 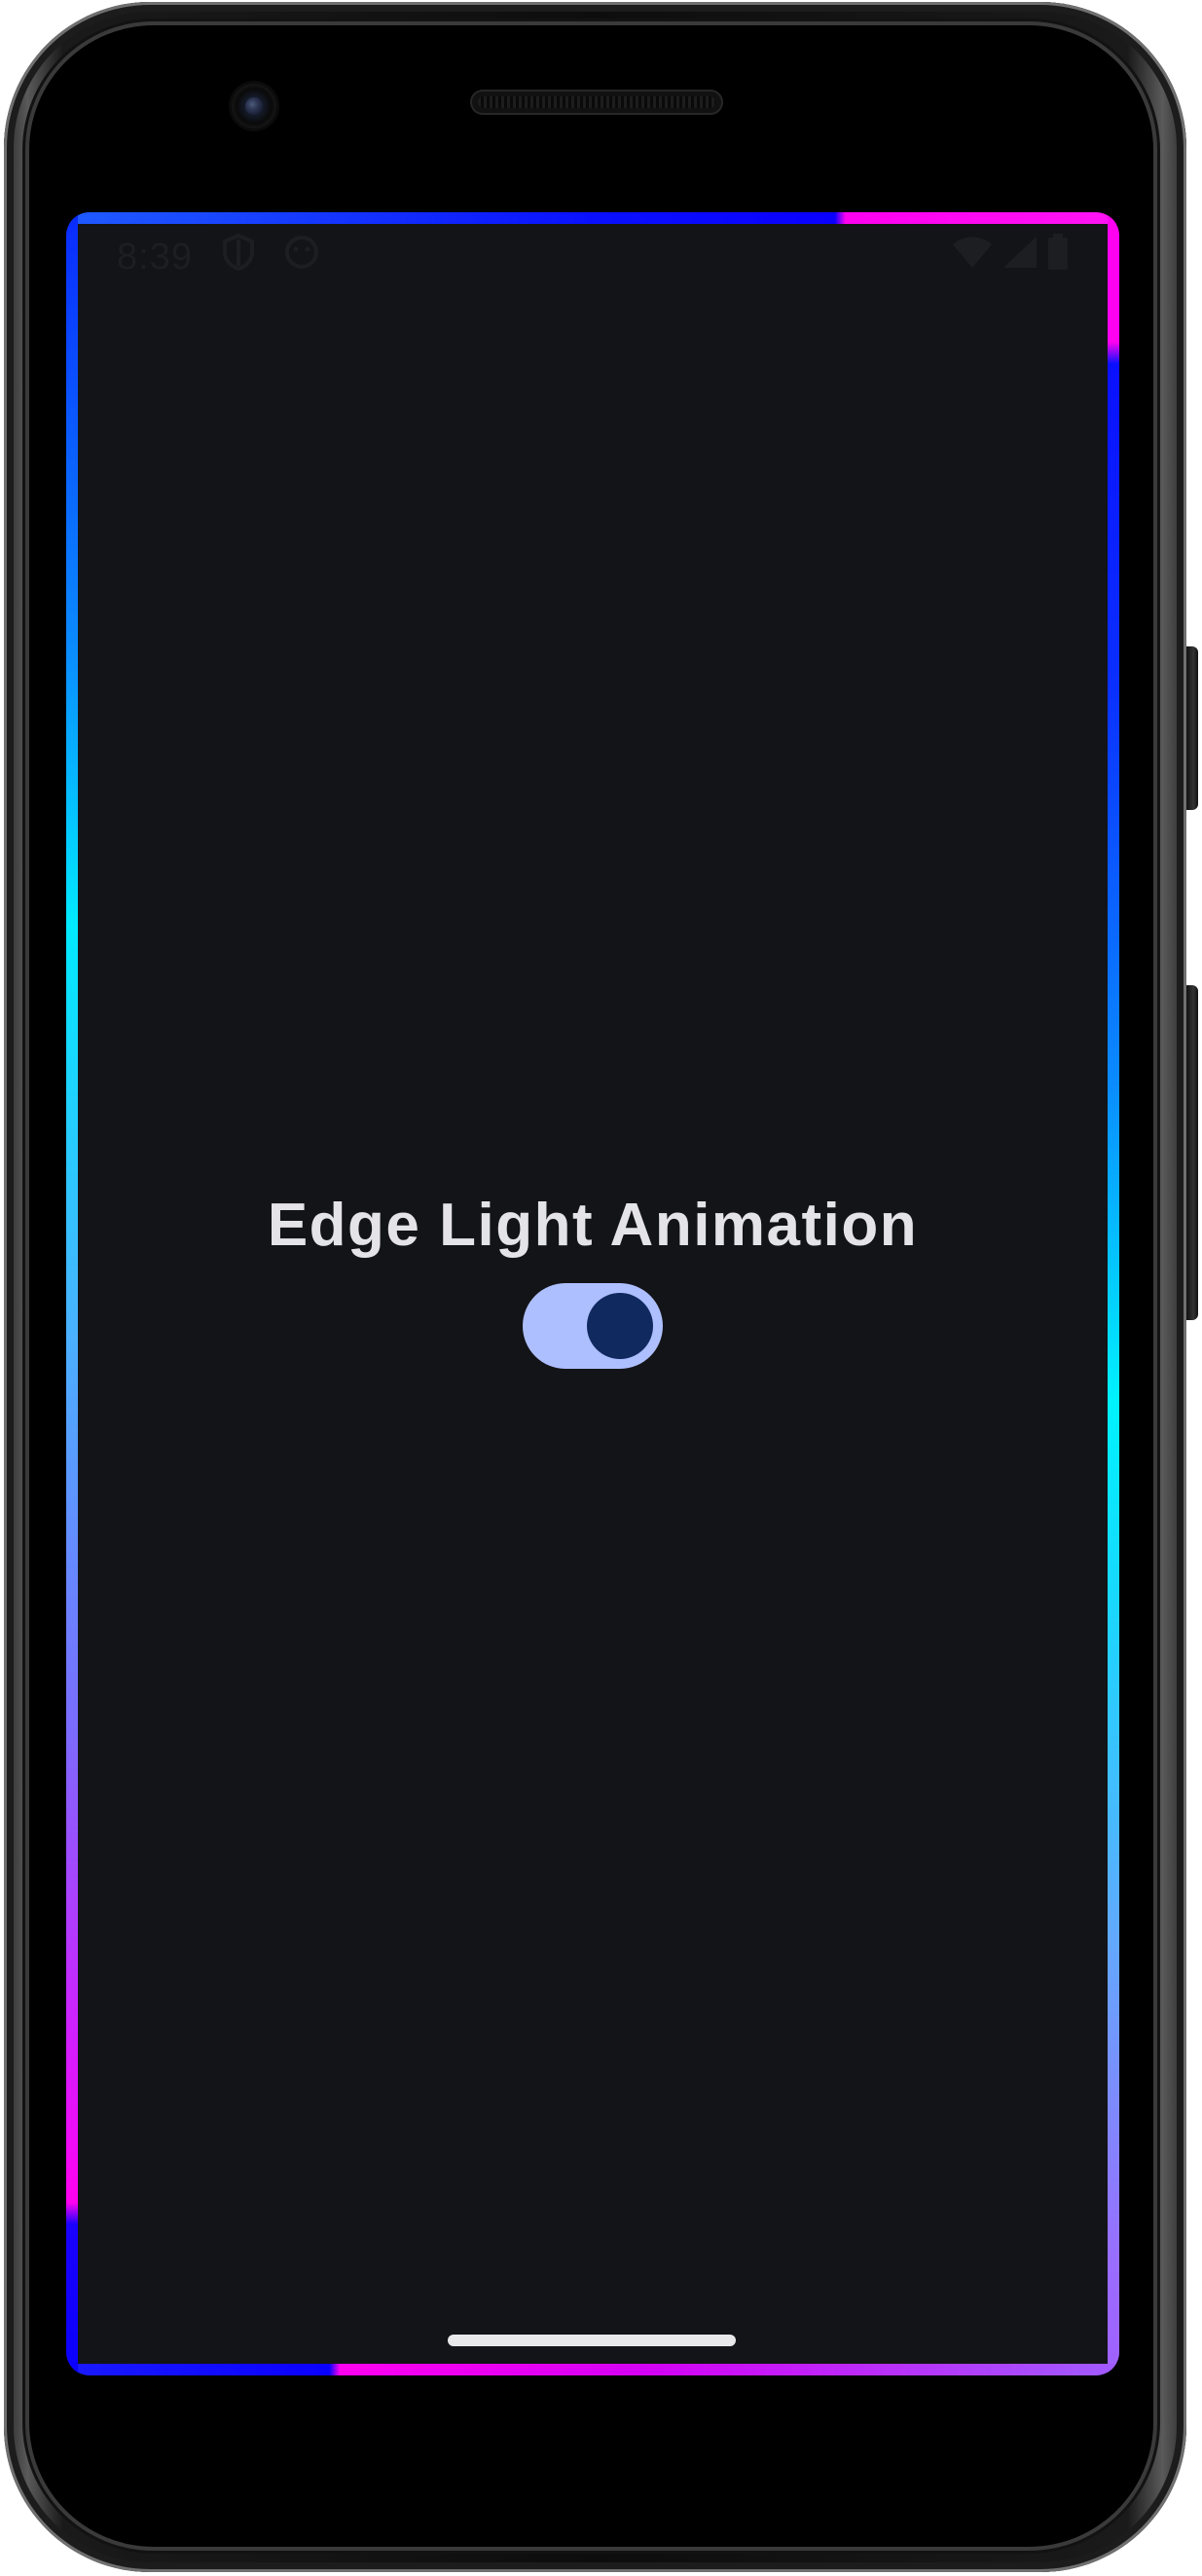 I want to click on home-indicator, so click(x=592, y=2340).